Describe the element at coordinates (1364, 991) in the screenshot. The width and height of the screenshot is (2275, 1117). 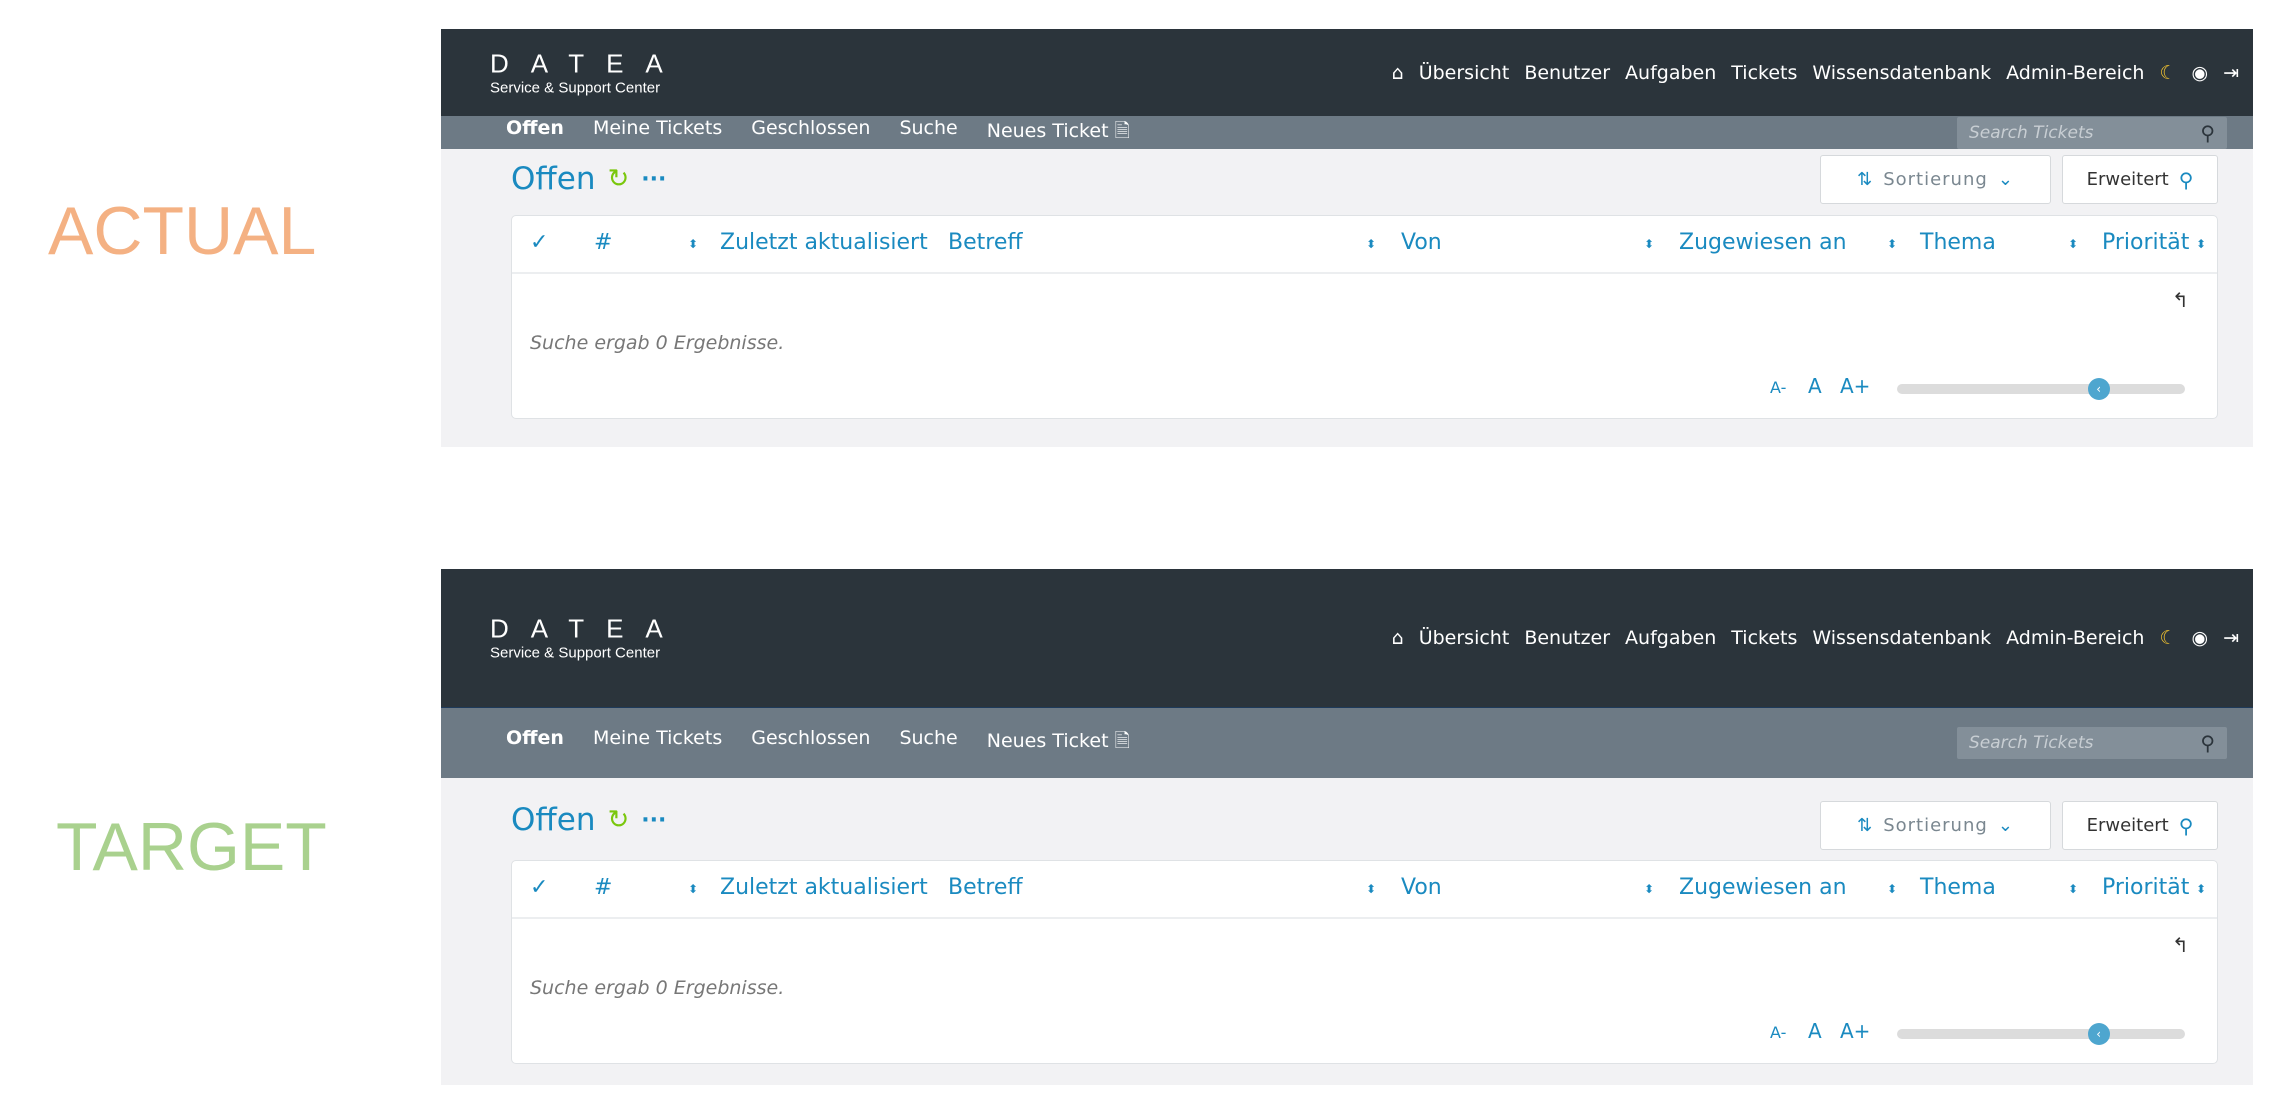
I see `table-body: ↰ Suche ergab 0 Ergebnisse. A- A A+ ‹` at that location.